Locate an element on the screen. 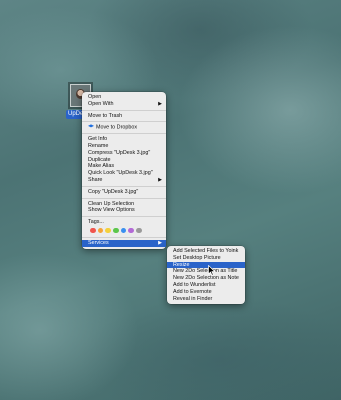 This screenshot has width=341, height=400. menu-item-open: Open is located at coordinates (124, 97).